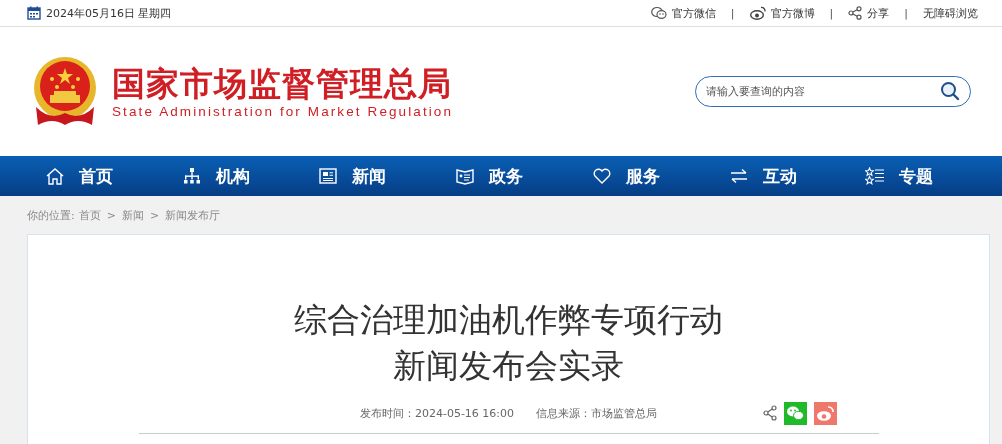  What do you see at coordinates (792, 13) in the screenshot?
I see `top-link: 官方微博` at bounding box center [792, 13].